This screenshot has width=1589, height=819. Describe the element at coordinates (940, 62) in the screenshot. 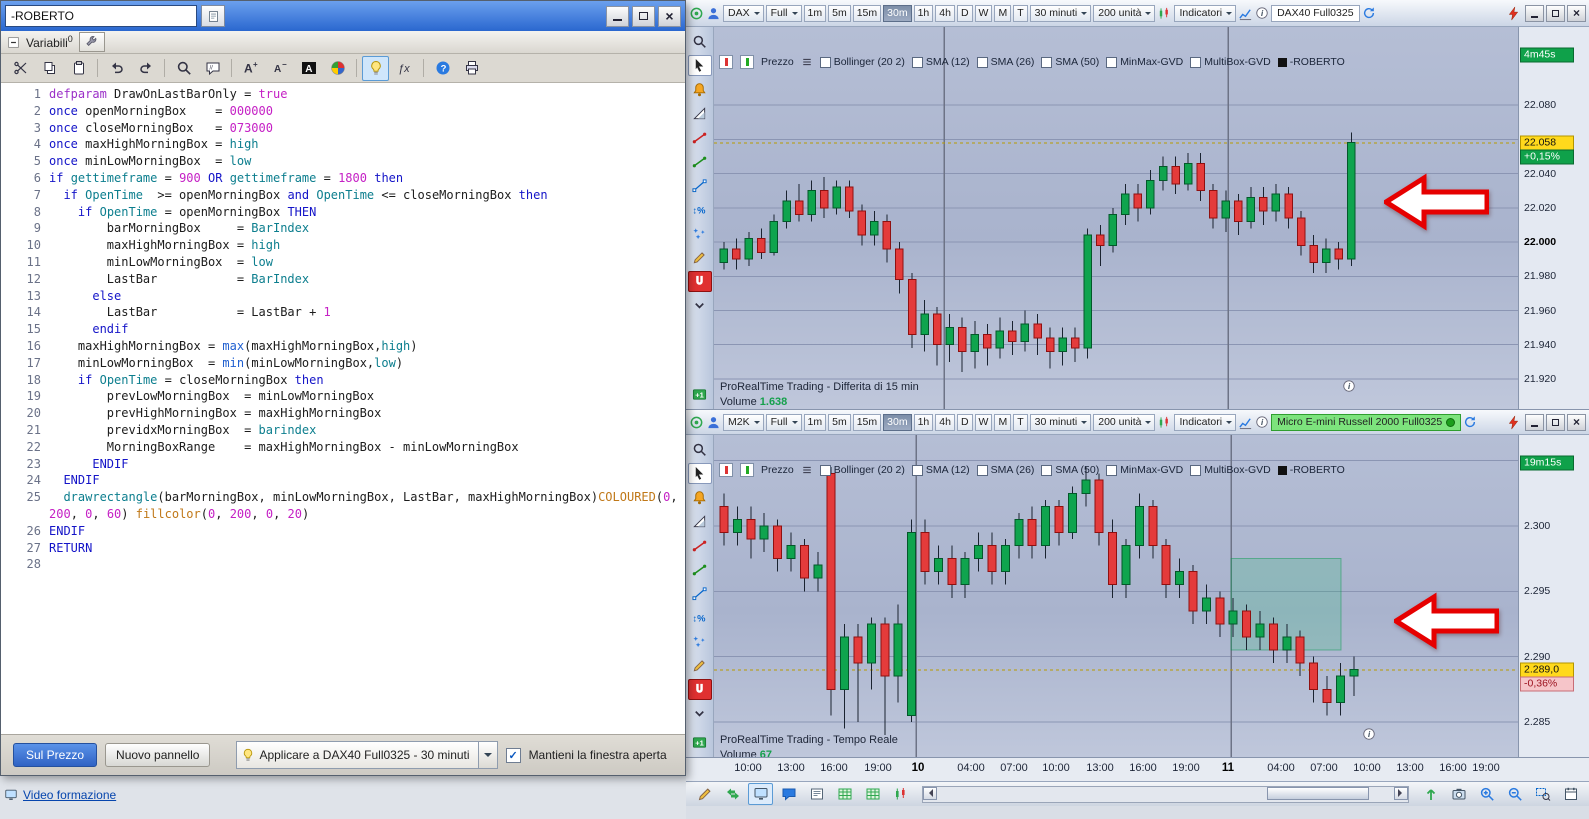

I see `indicator-toggle: SMA (12)` at that location.